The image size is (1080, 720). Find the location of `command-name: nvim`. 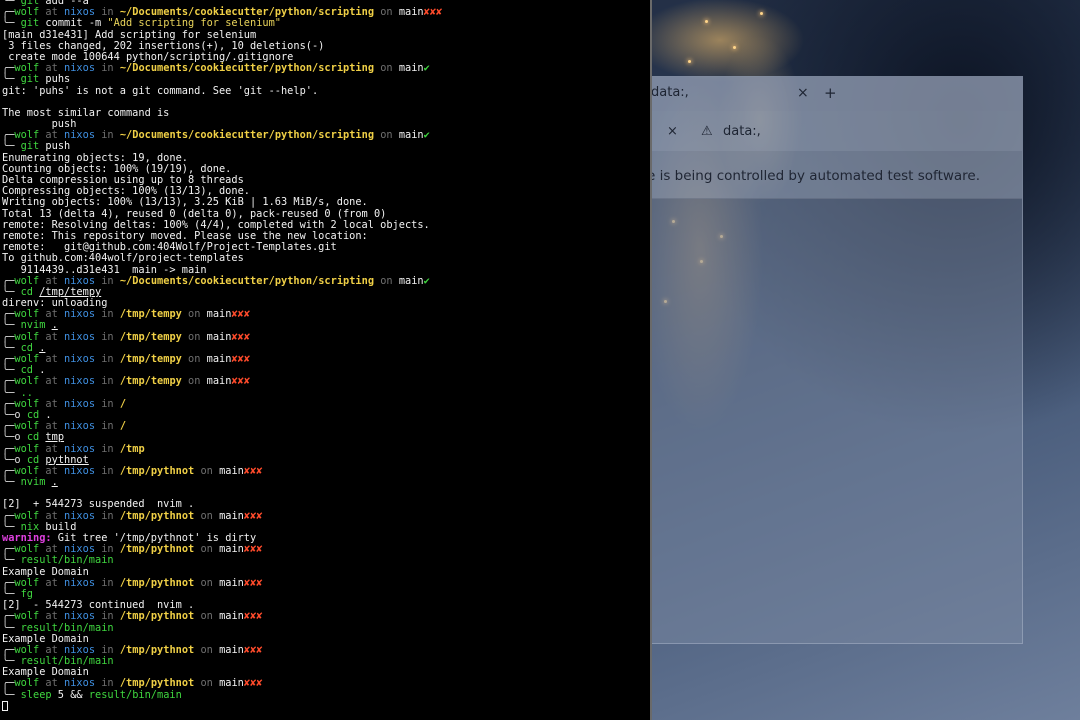

command-name: nvim is located at coordinates (33, 325).